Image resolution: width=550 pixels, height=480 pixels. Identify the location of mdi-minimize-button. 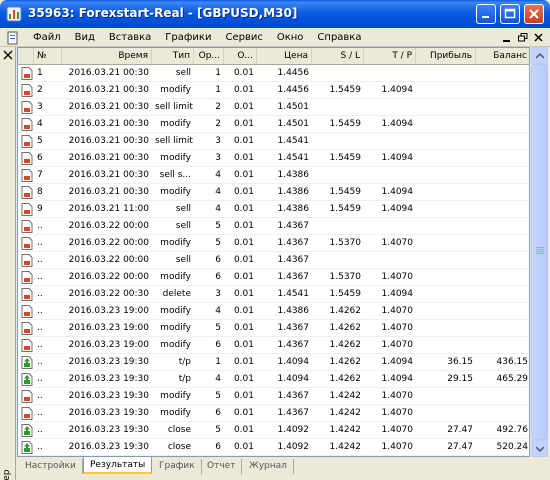
(507, 37).